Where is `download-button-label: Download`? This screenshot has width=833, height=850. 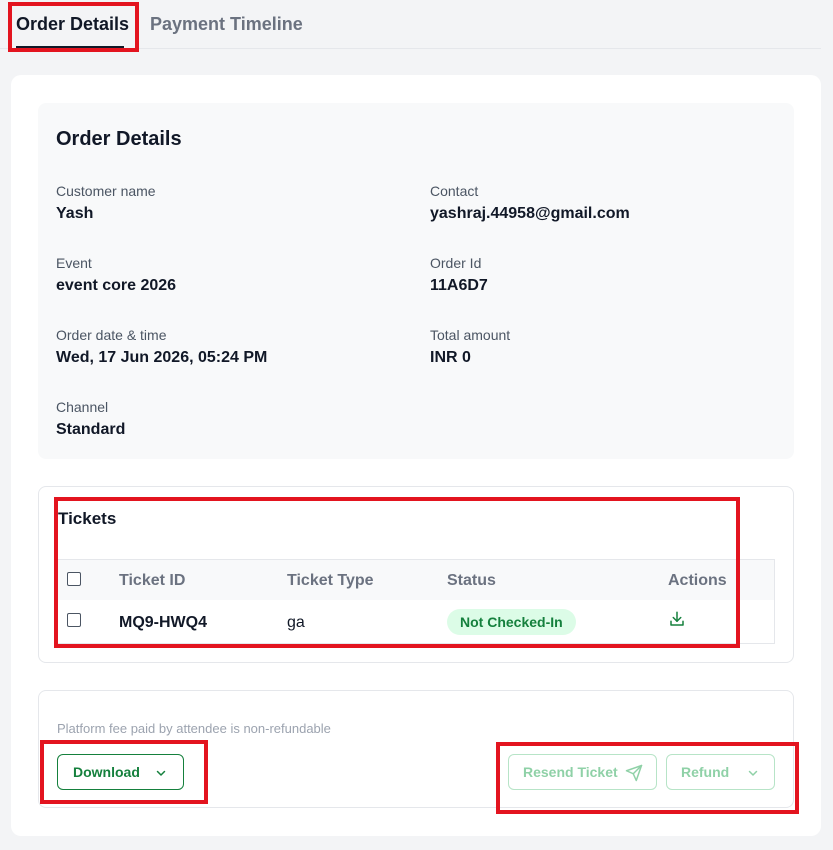 download-button-label: Download is located at coordinates (106, 772).